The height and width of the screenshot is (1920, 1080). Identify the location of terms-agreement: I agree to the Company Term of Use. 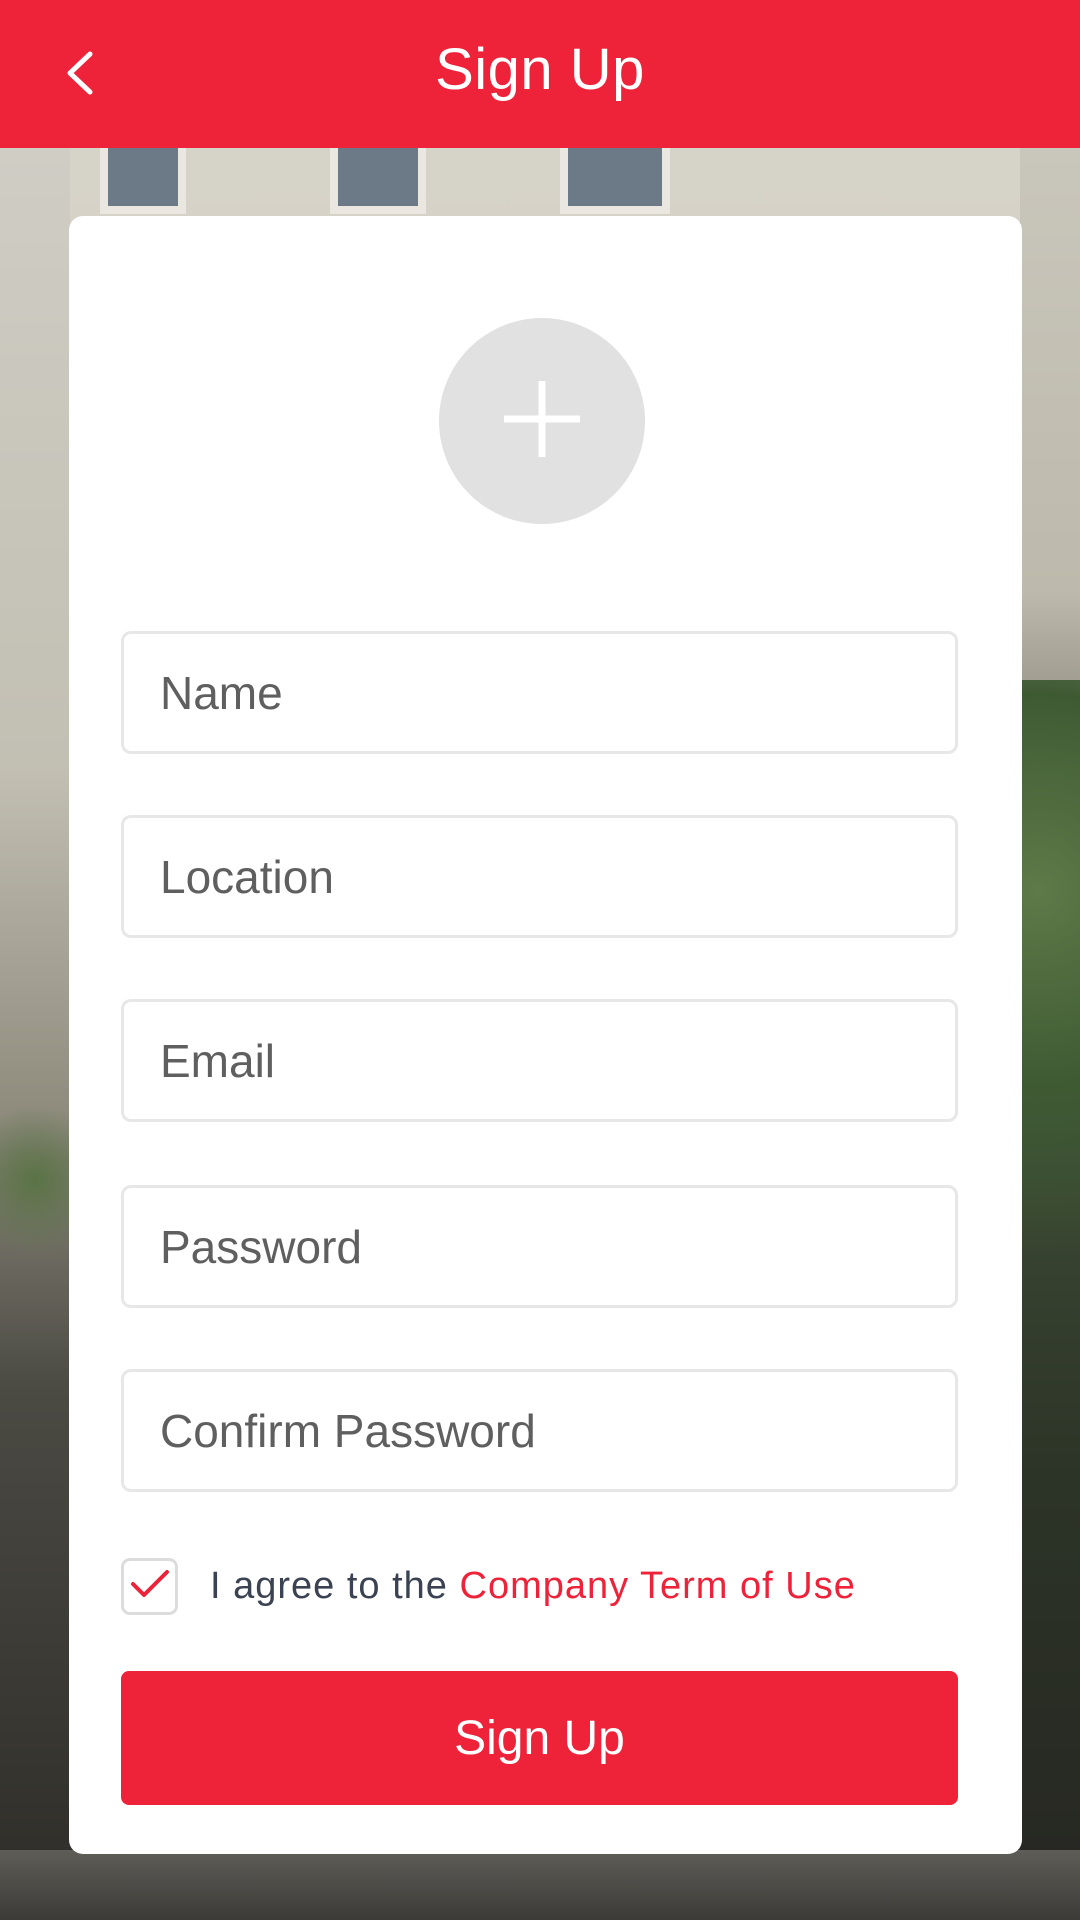
(539, 1586).